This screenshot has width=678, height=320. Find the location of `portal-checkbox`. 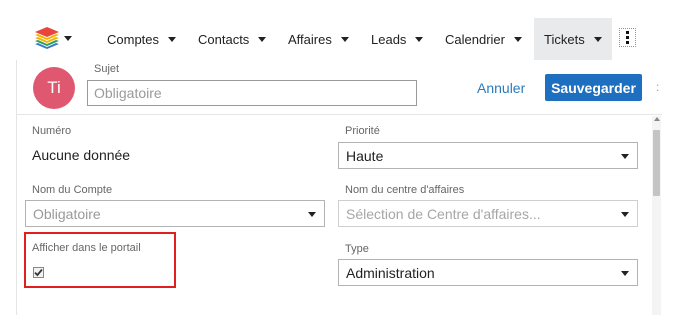

portal-checkbox is located at coordinates (38, 272).